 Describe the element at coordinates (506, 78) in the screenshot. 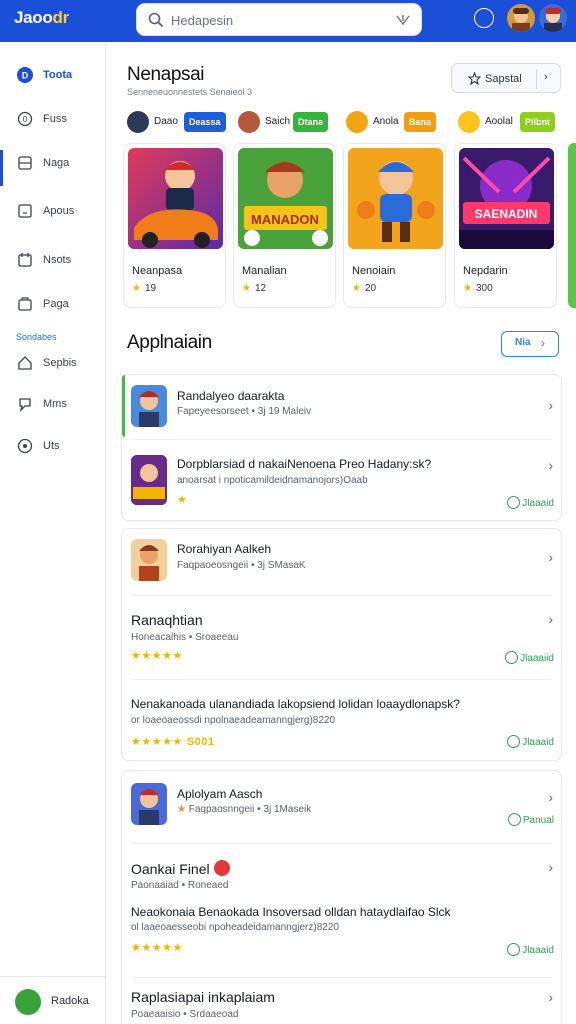

I see `sort-button: Sapstal ›` at that location.